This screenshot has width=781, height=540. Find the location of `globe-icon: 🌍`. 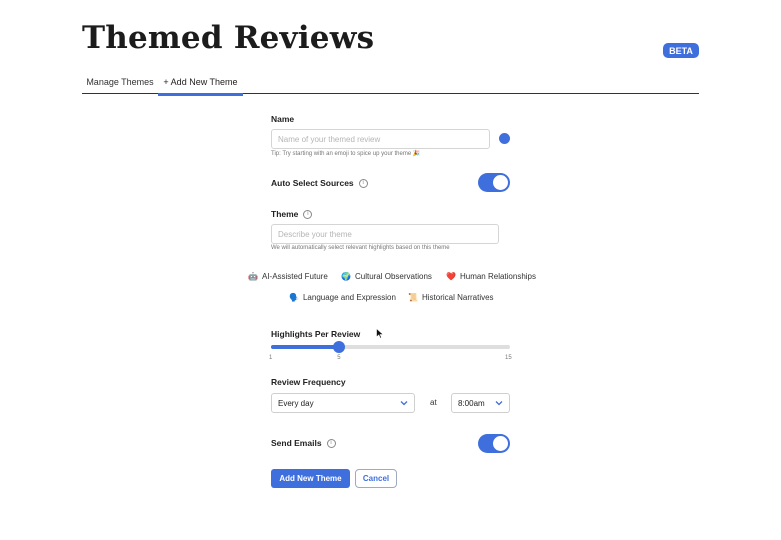

globe-icon: 🌍 is located at coordinates (346, 276).